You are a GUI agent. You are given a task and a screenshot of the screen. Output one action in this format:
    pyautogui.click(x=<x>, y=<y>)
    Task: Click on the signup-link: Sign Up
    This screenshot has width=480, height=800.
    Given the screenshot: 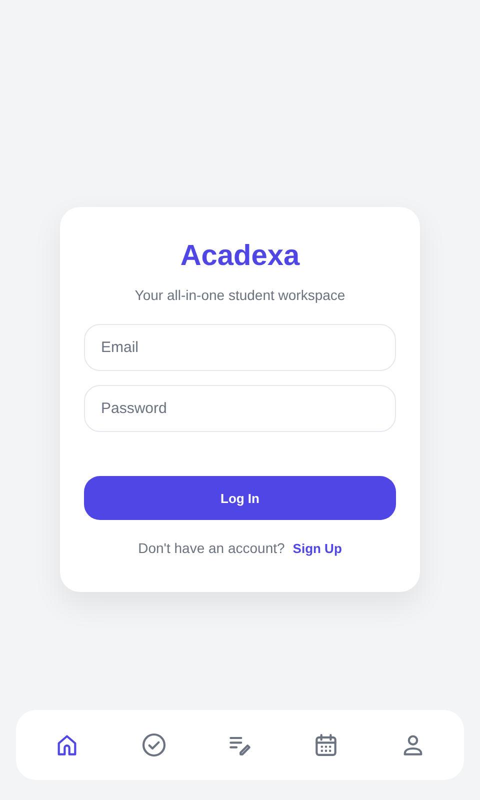 What is the action you would take?
    pyautogui.click(x=317, y=548)
    